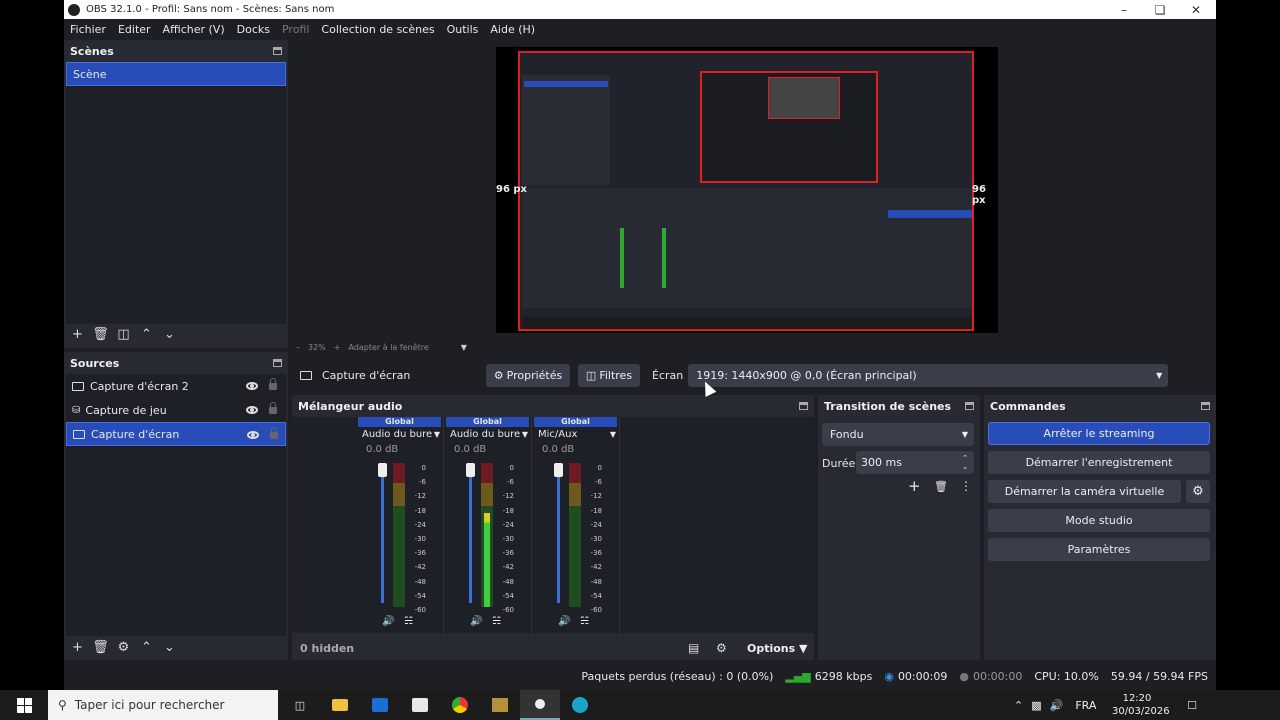  I want to click on dropped-frames: Paquets perdus (réseau) : 0 (0.0%), so click(677, 676).